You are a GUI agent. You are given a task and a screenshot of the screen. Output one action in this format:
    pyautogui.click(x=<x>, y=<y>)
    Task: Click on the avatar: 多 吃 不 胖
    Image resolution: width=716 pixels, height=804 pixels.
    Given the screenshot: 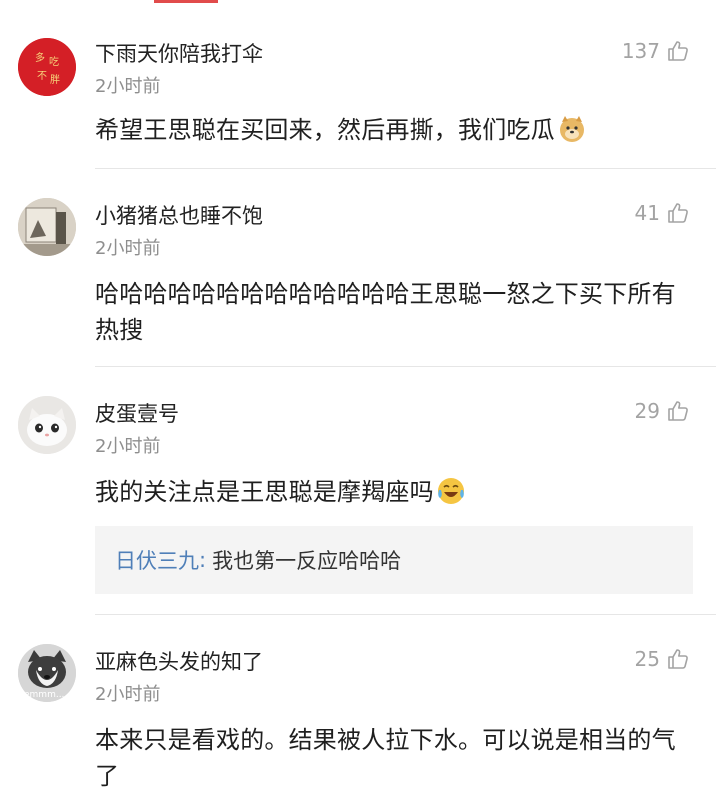 What is the action you would take?
    pyautogui.click(x=47, y=67)
    